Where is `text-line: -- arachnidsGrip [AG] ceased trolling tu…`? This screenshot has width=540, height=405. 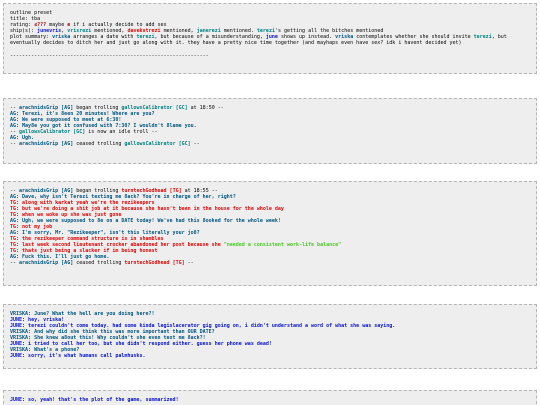
text-line: -- arachnidsGrip [AG] ceased trolling tu… is located at coordinates (271, 263).